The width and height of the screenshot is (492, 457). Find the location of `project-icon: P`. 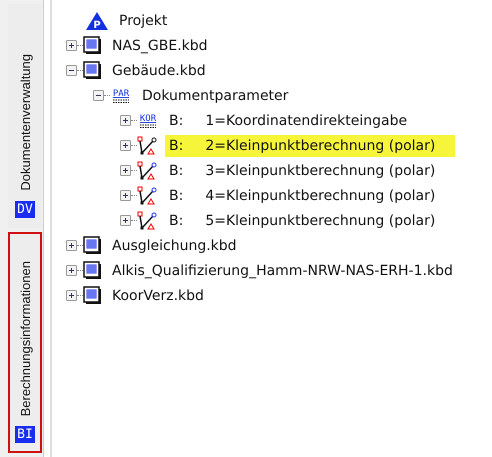

project-icon: P is located at coordinates (97, 20).